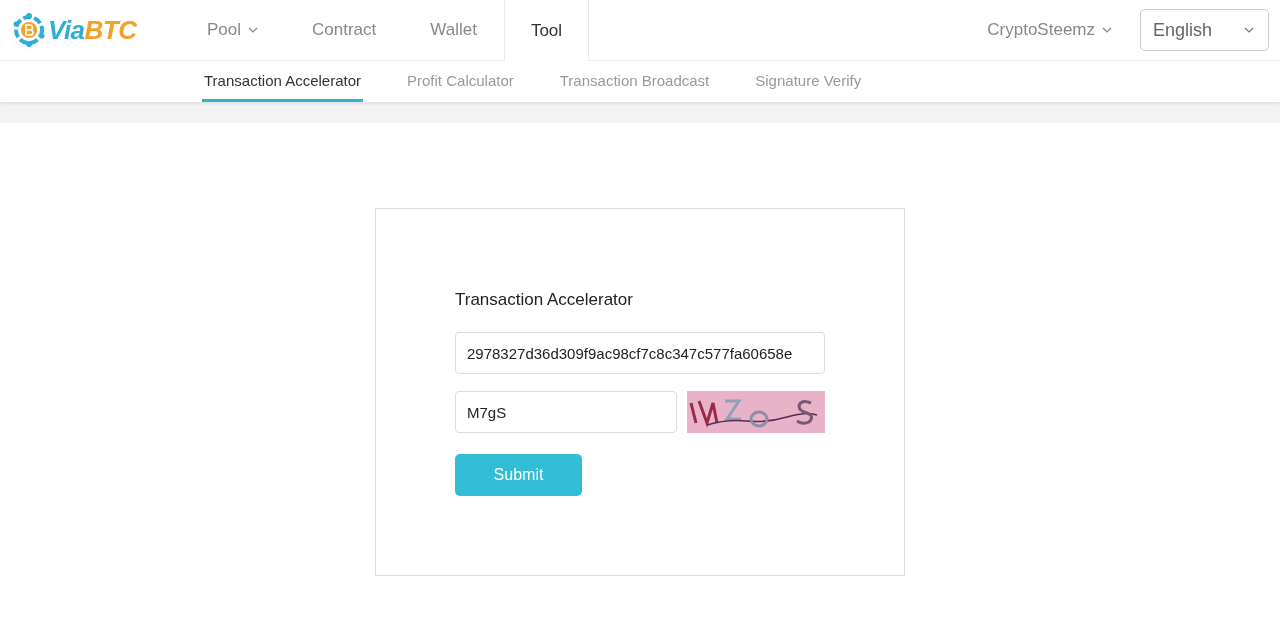 This screenshot has height=623, width=1280. What do you see at coordinates (233, 30) in the screenshot?
I see `nav-tab: Pool` at bounding box center [233, 30].